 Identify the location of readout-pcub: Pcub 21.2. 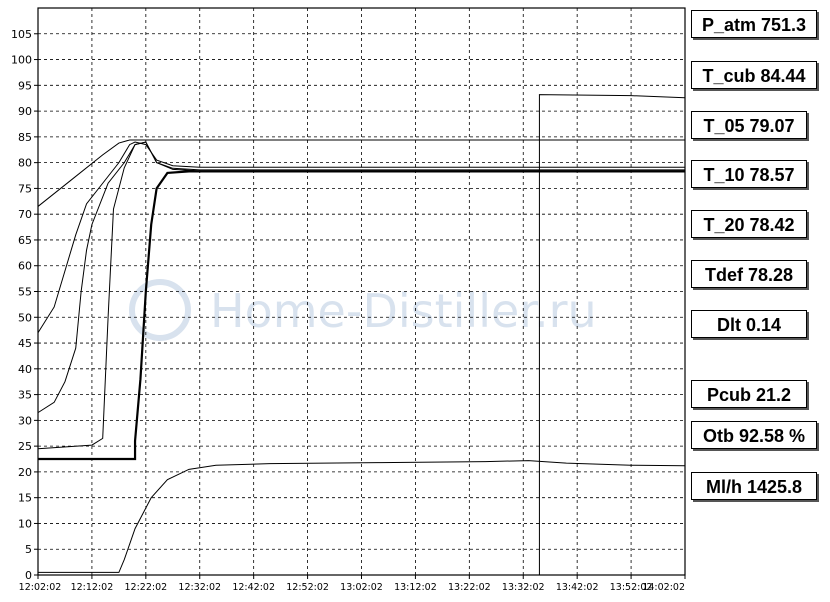
(749, 394).